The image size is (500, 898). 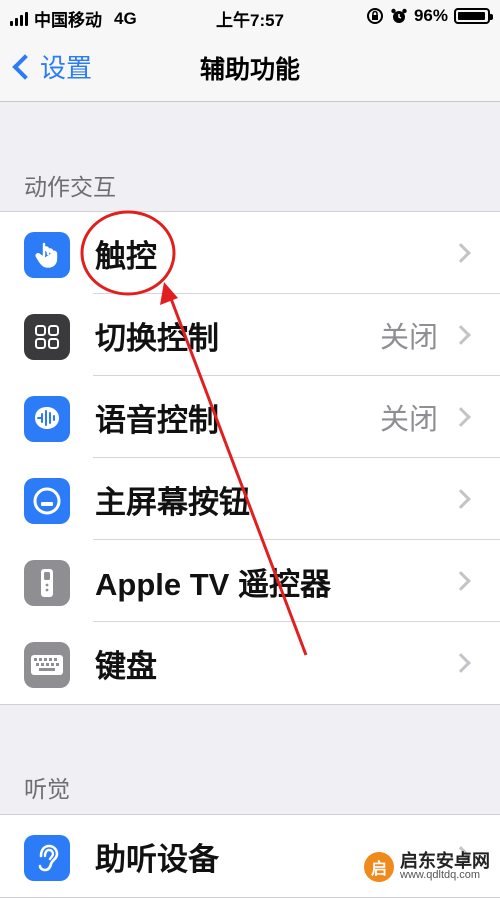 I want to click on row-label: 助听设备, so click(x=157, y=859).